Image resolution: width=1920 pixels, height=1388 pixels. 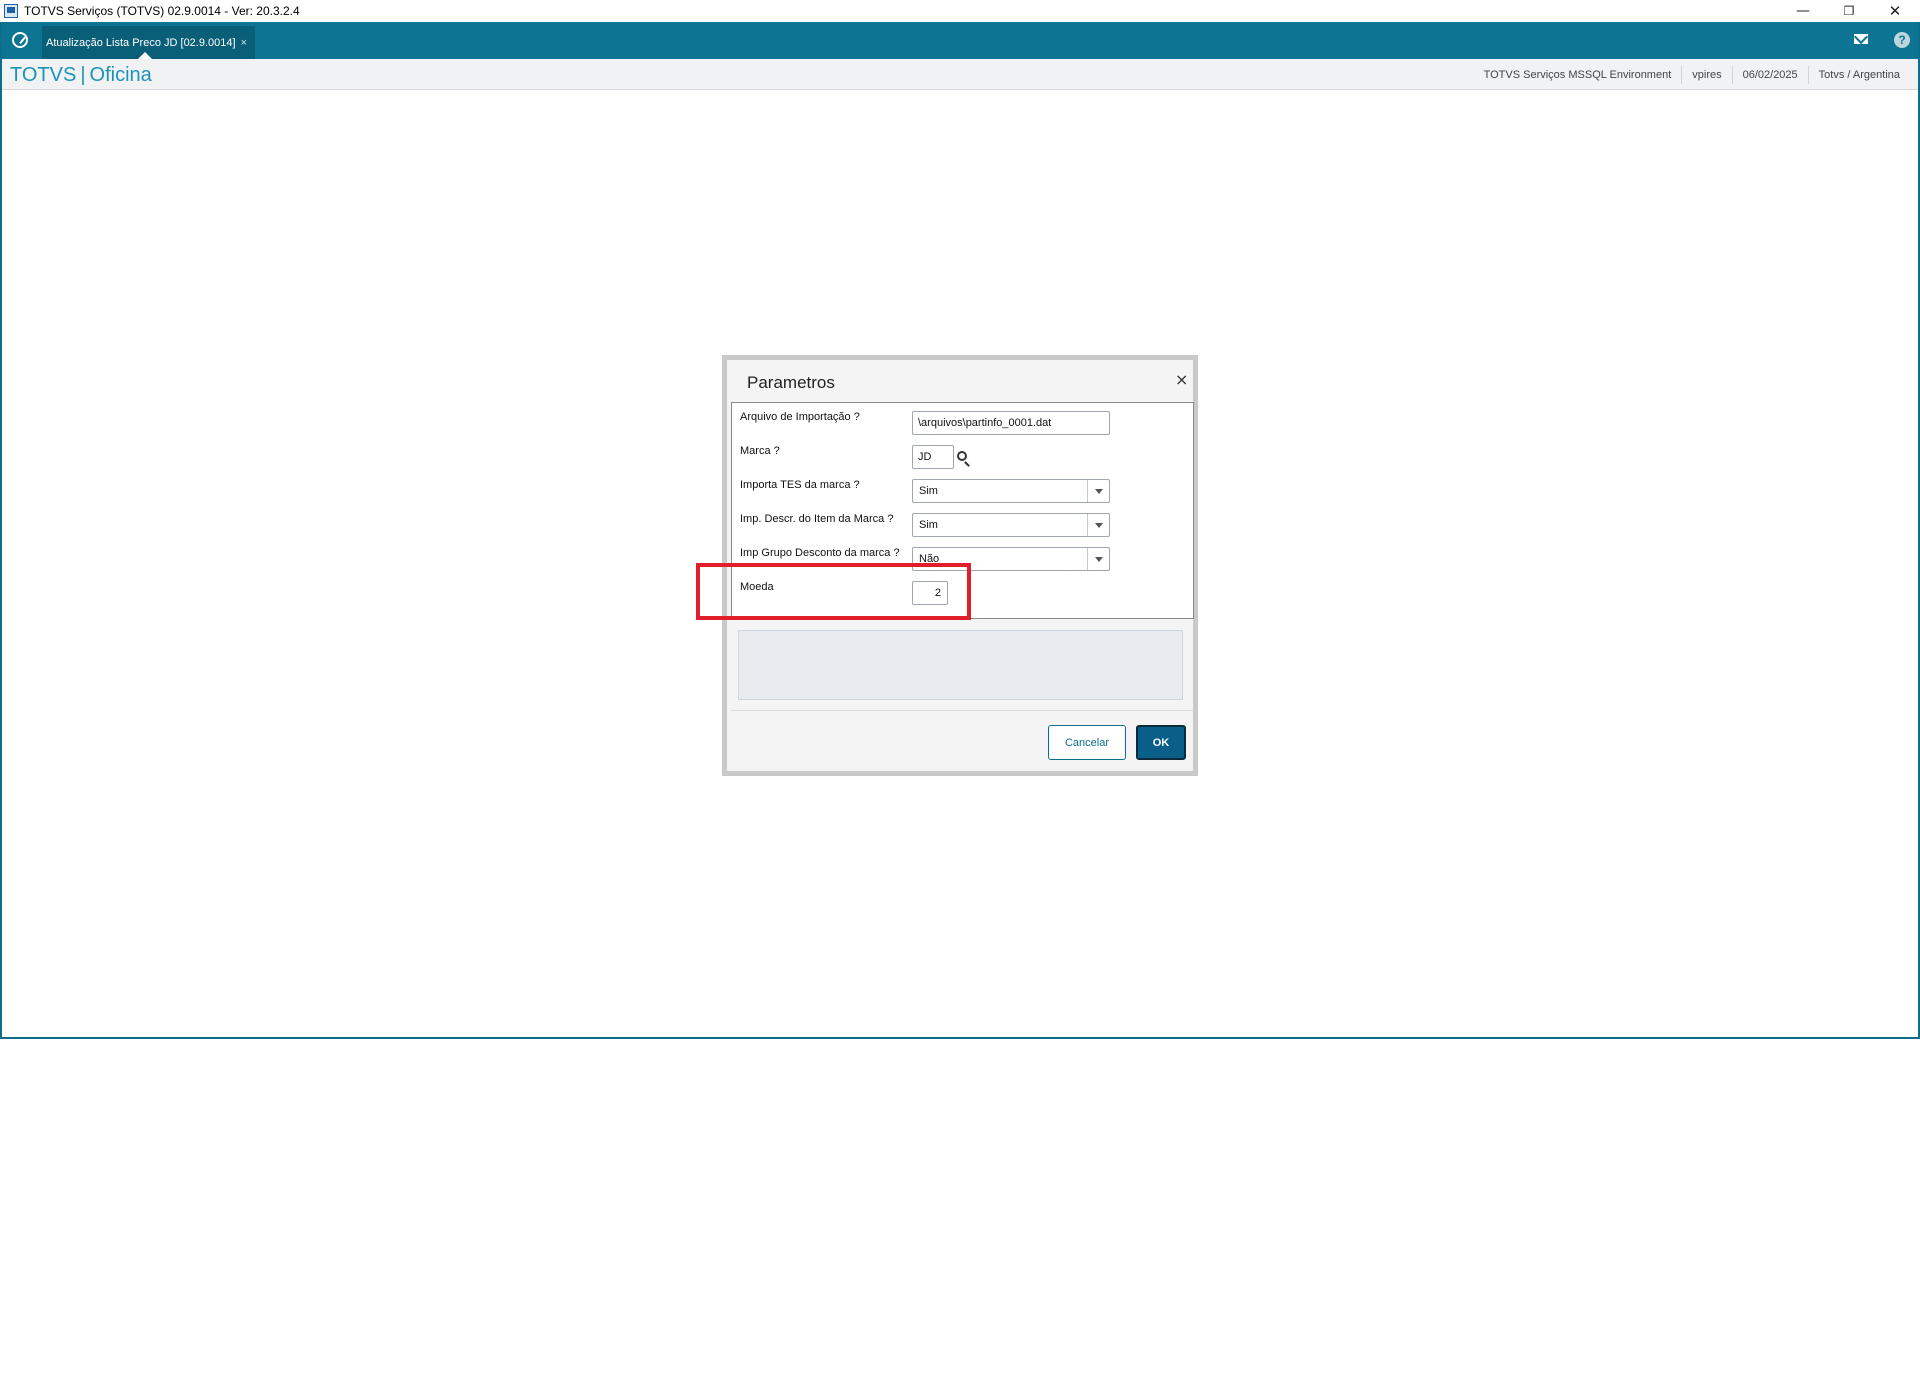 I want to click on minimize-button: —, so click(x=1803, y=11).